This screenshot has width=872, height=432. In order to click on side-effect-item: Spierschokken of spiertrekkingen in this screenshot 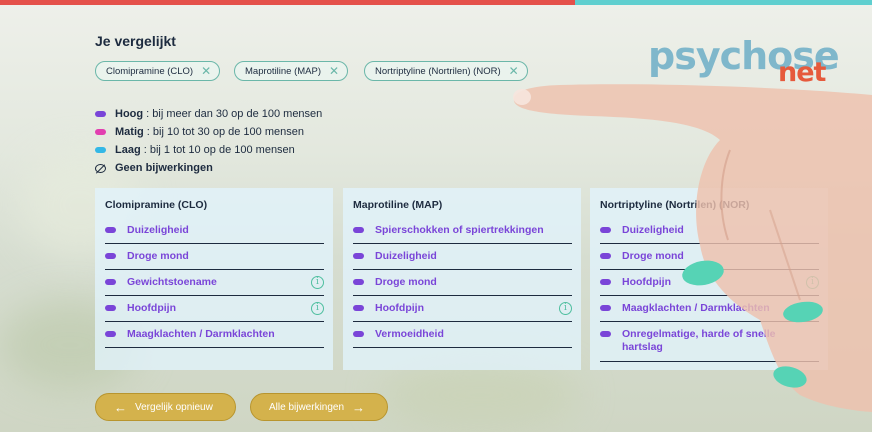, I will do `click(462, 231)`.